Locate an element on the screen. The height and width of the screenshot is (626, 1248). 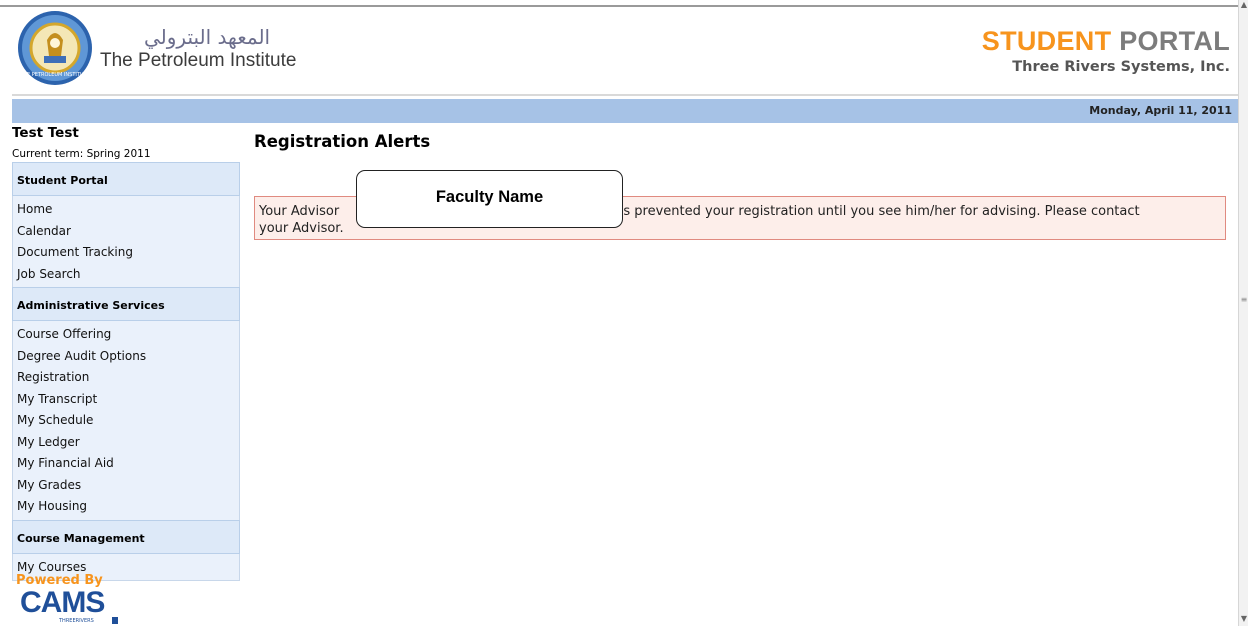
scroll-up-icon: ▲ is located at coordinates (1244, 5).